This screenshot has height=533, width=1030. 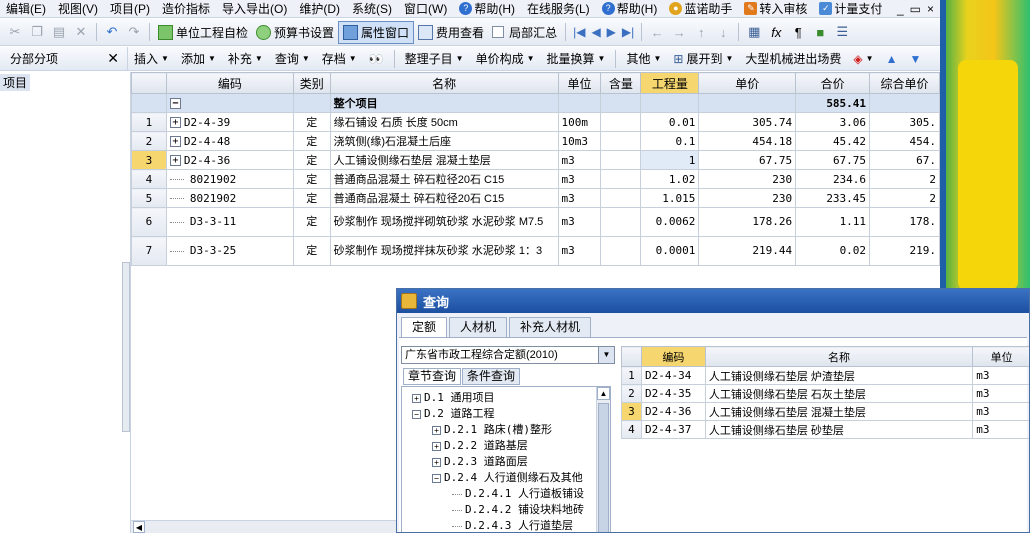 I want to click on cell-quantity: 0.01, so click(x=670, y=122).